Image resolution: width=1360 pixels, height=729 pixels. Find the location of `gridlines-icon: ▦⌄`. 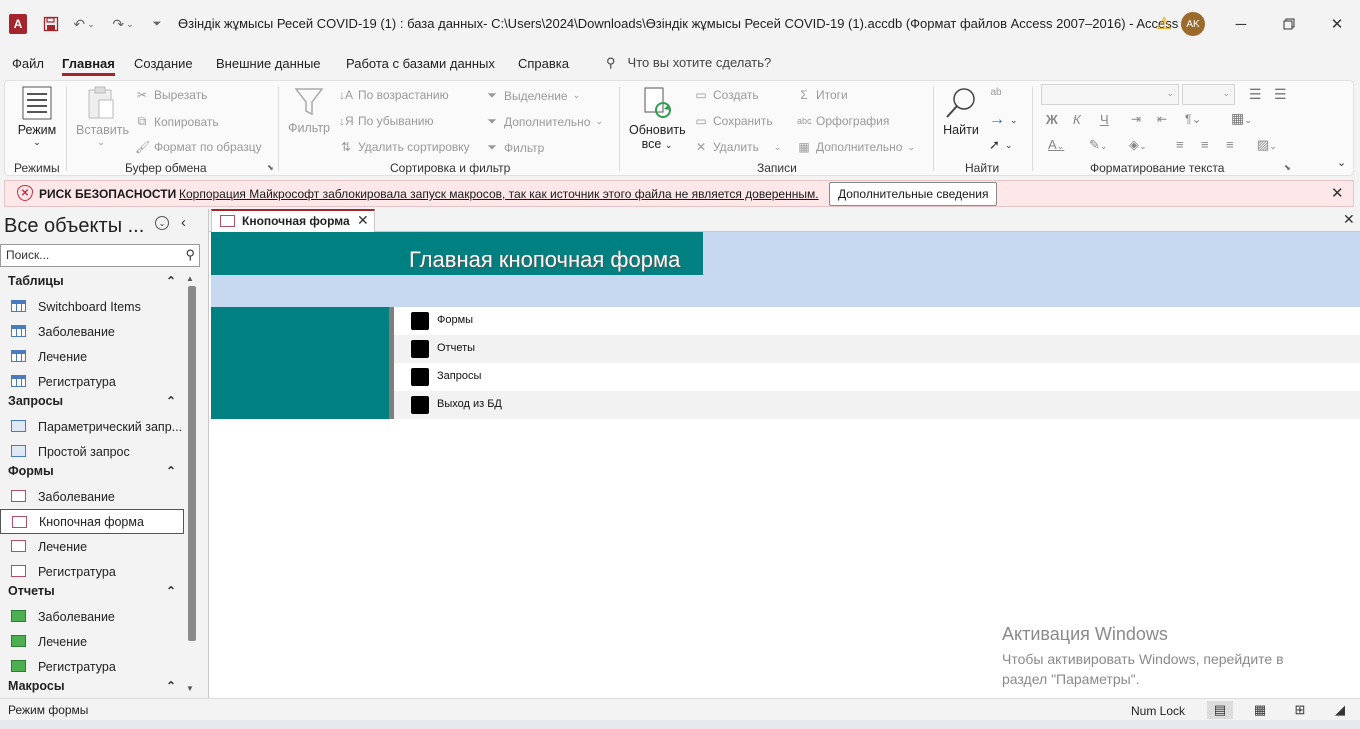

gridlines-icon: ▦⌄ is located at coordinates (1241, 118).